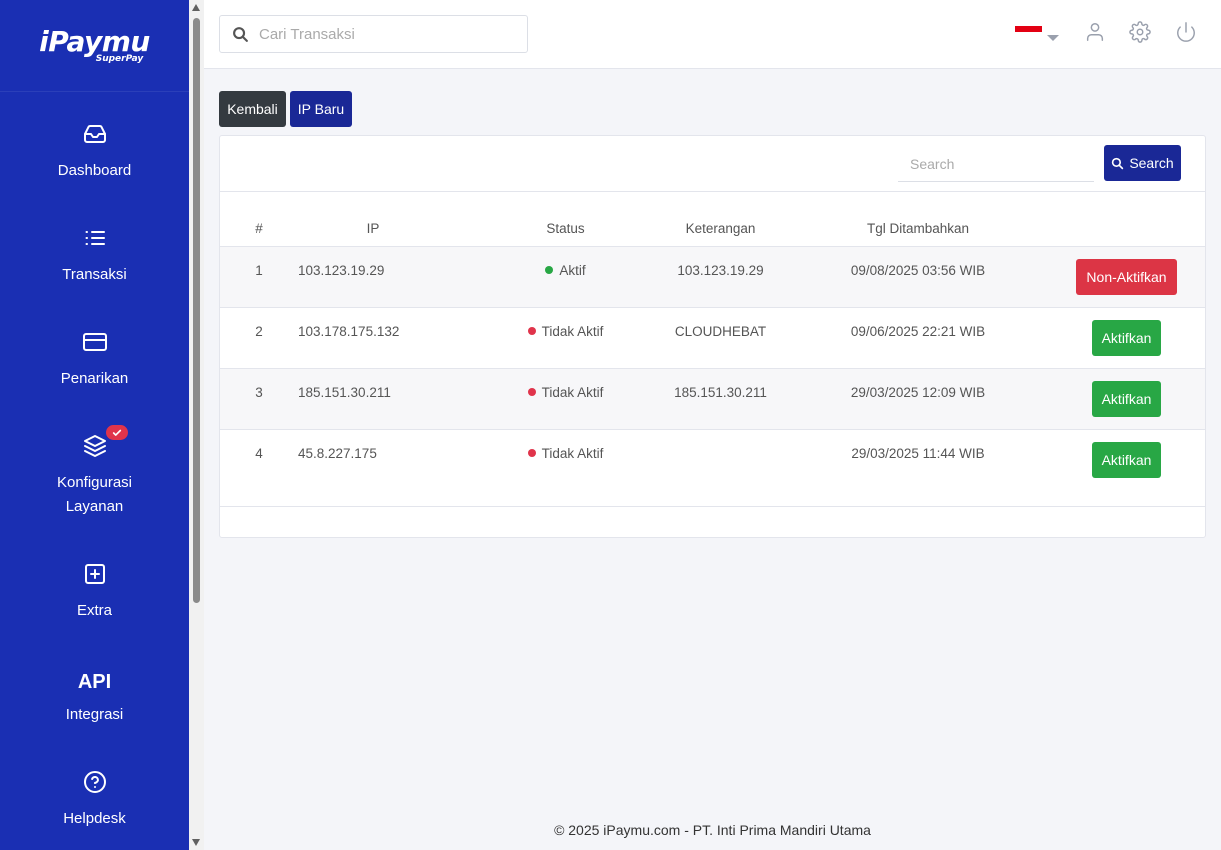  I want to click on sidebar-item-penarikan: Penarikan, so click(94, 360).